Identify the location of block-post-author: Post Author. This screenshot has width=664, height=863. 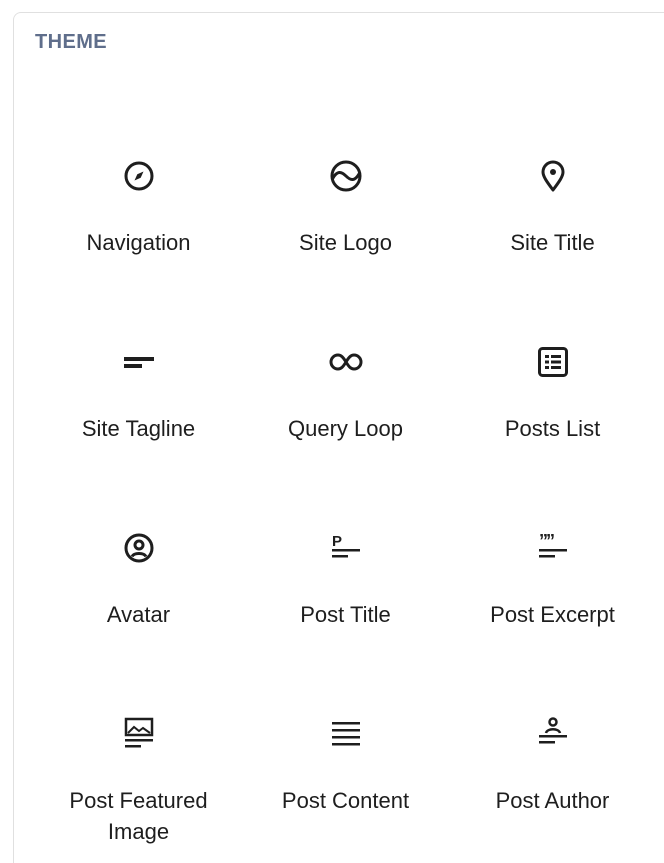
(552, 764).